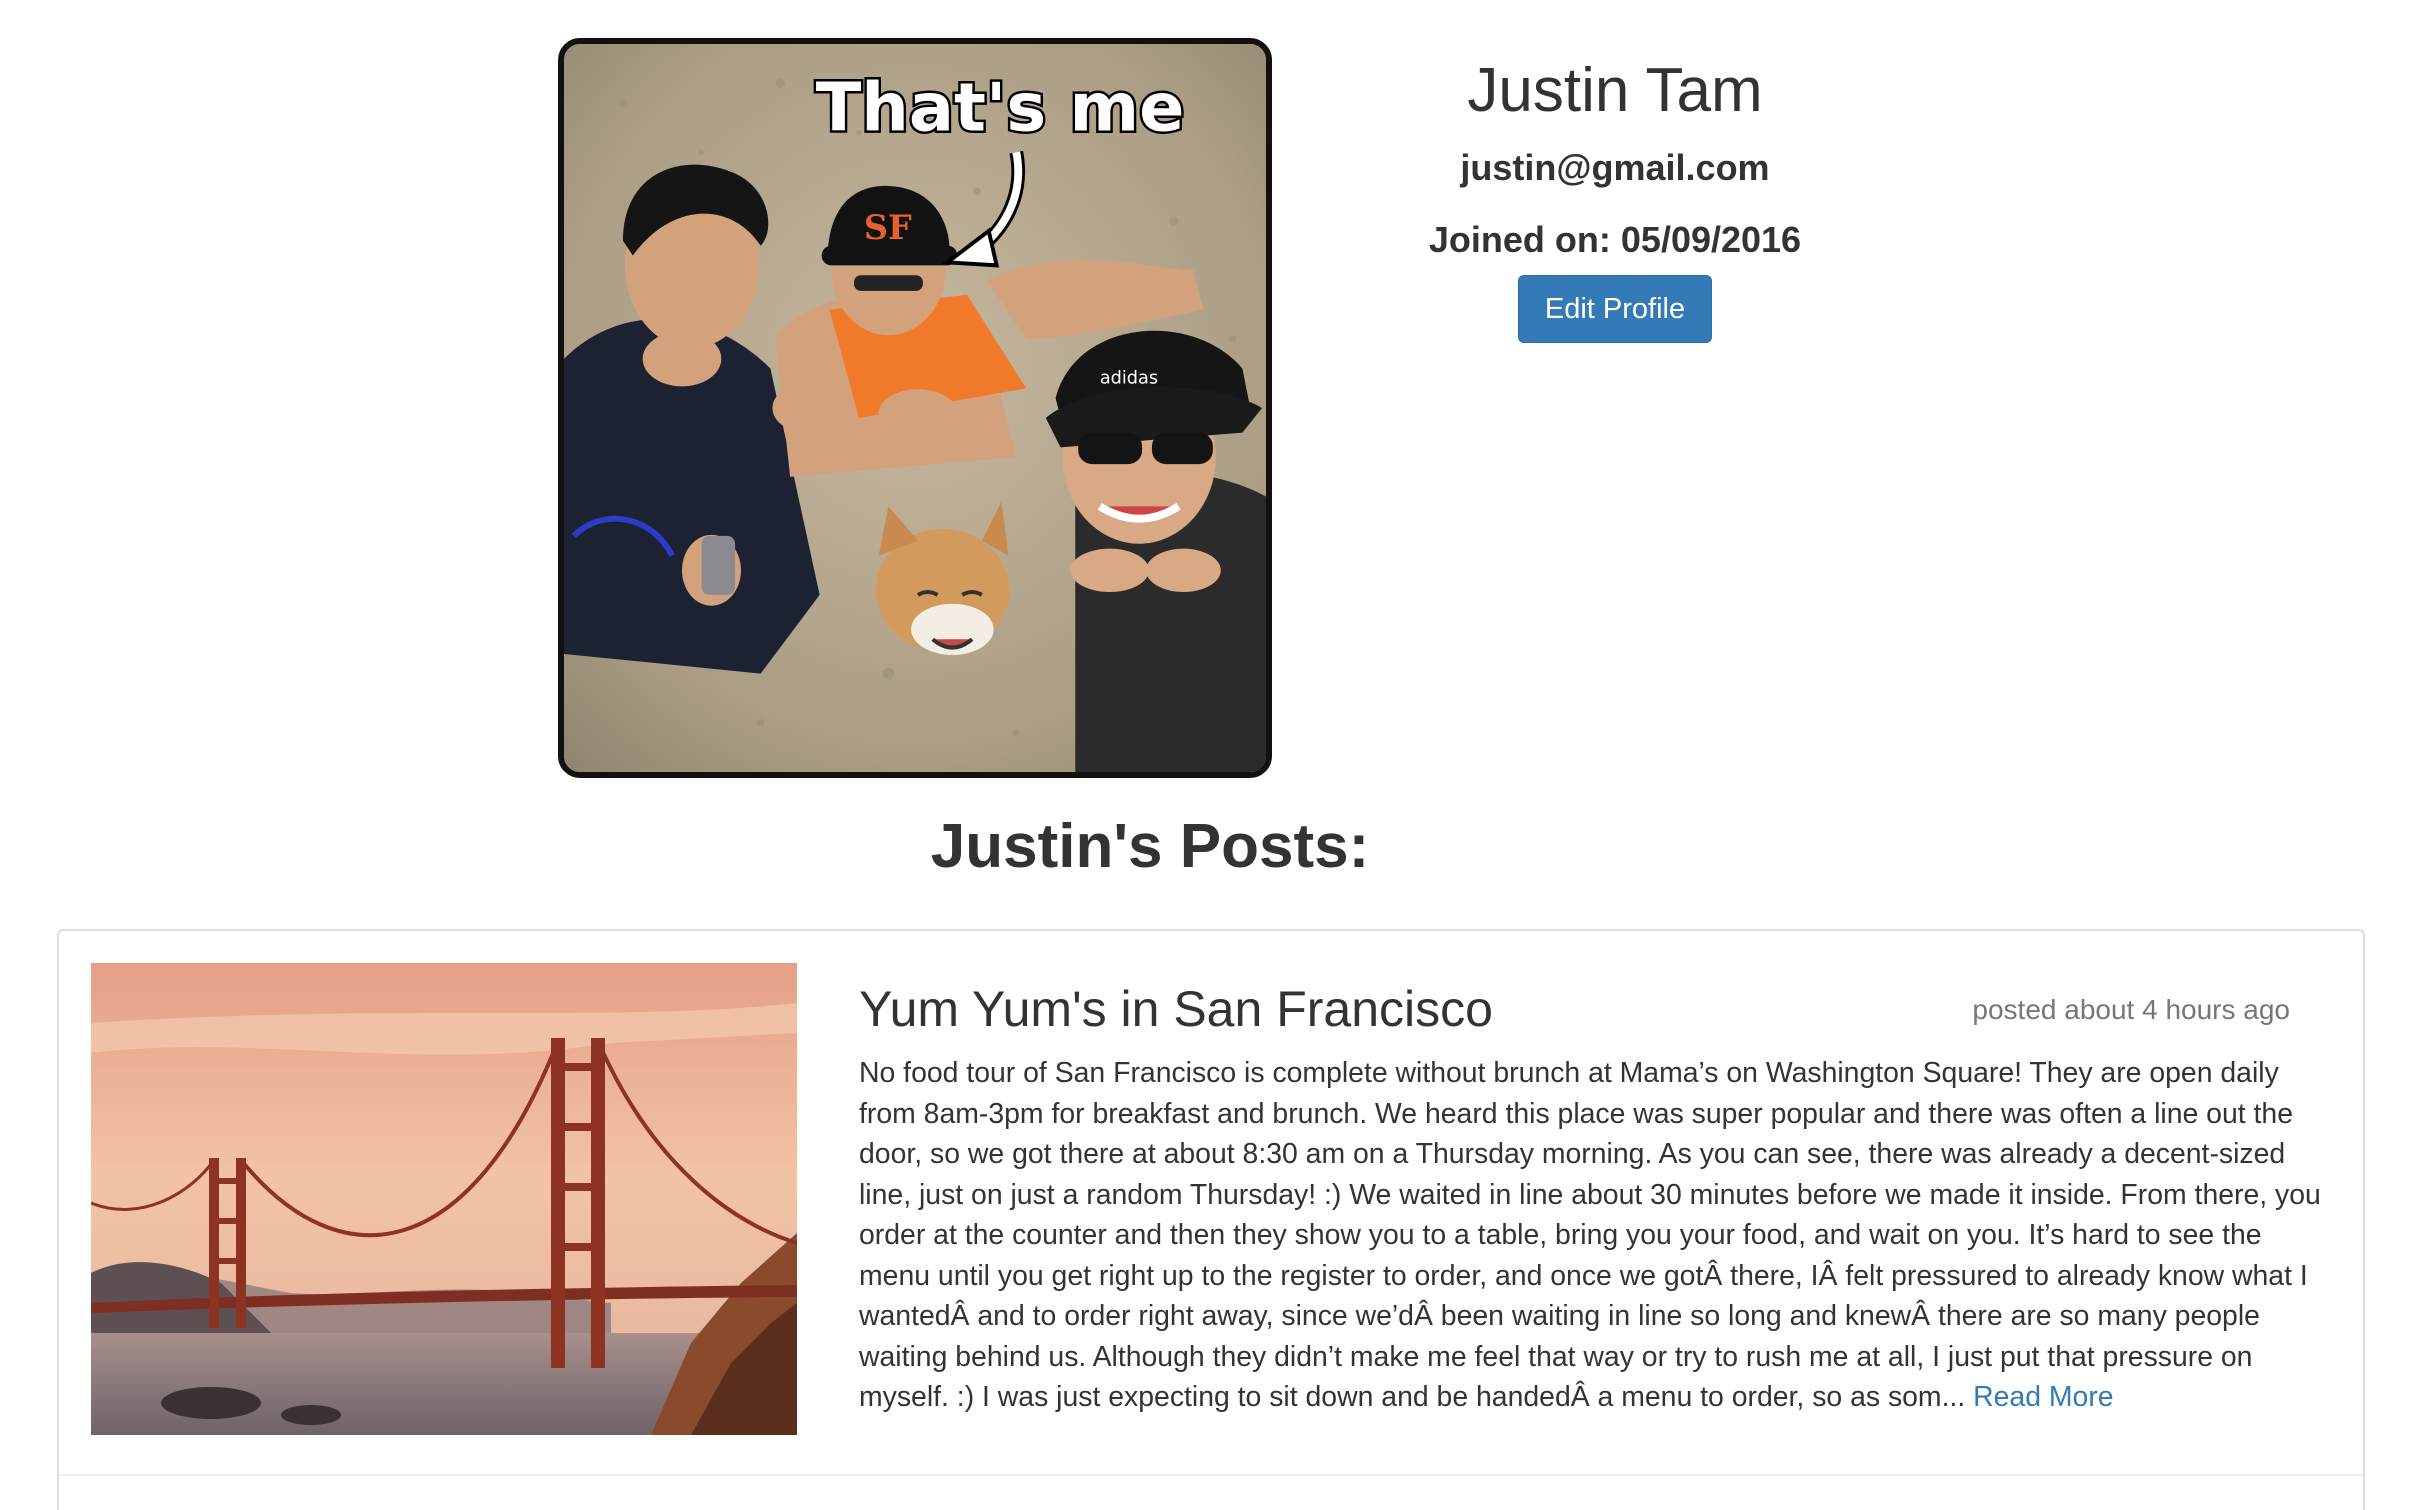 The image size is (2418, 1510). I want to click on golden-gate-bridge-image, so click(444, 1199).